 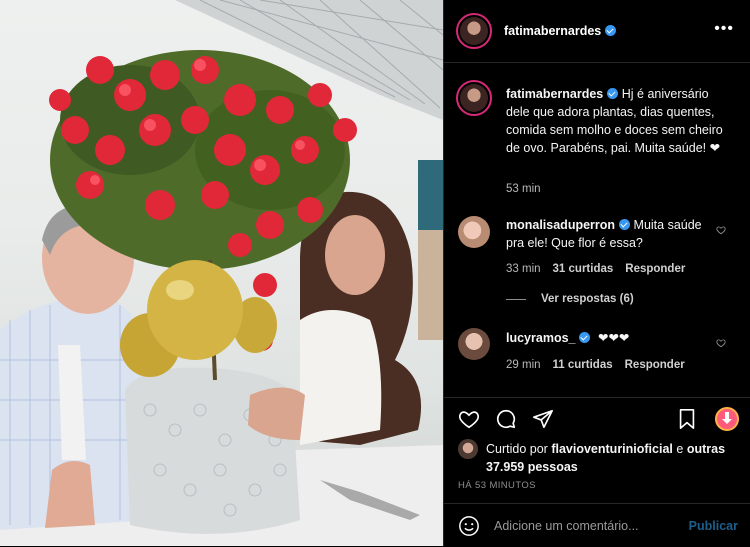 I want to click on comment-2-username: lucyramos_, so click(x=540, y=338).